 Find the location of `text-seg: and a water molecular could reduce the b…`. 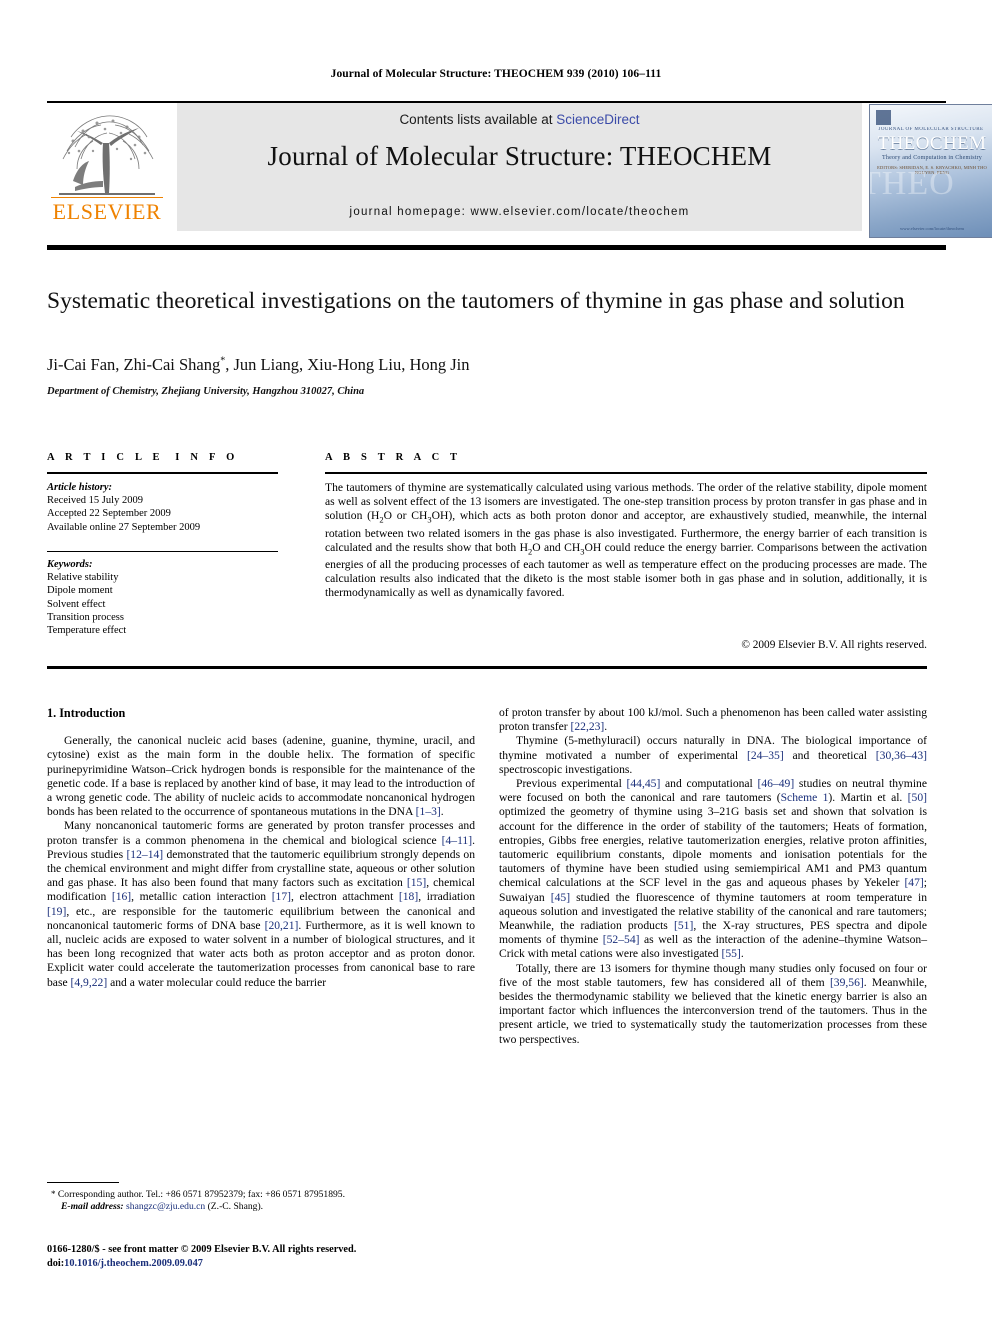

text-seg: and a water molecular could reduce the b… is located at coordinates (217, 982).